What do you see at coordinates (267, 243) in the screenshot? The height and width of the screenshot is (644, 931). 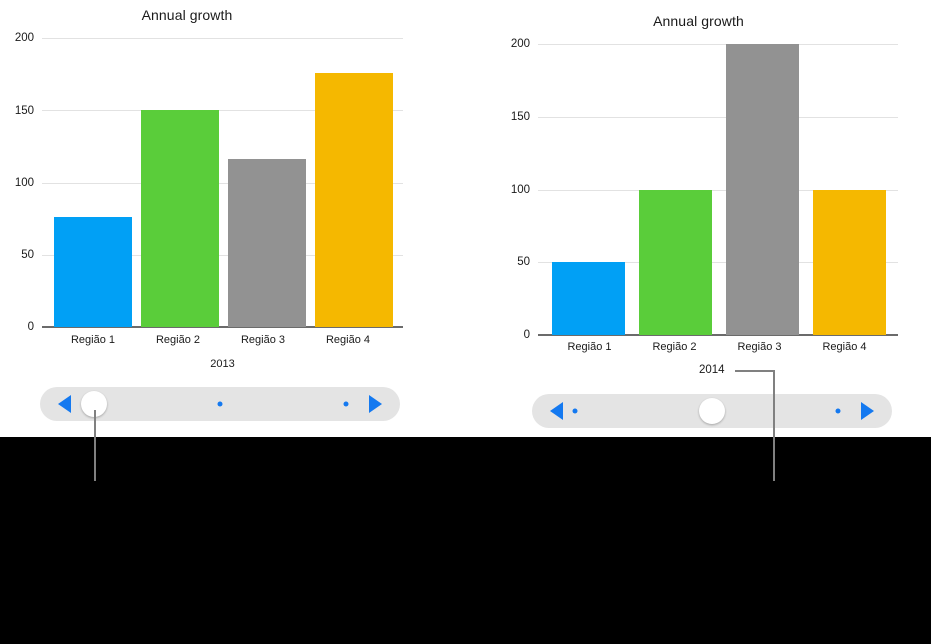 I see `bar-regiao-3-left` at bounding box center [267, 243].